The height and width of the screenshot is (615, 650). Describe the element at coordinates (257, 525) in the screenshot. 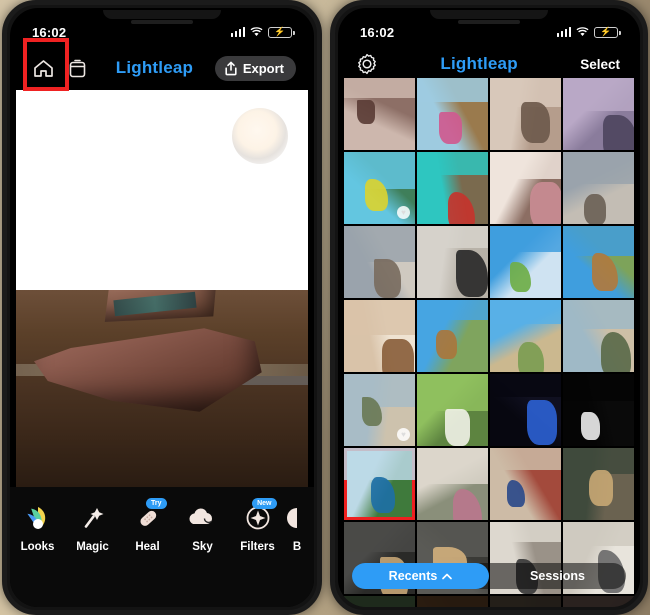

I see `tool-filters: New Filters` at that location.